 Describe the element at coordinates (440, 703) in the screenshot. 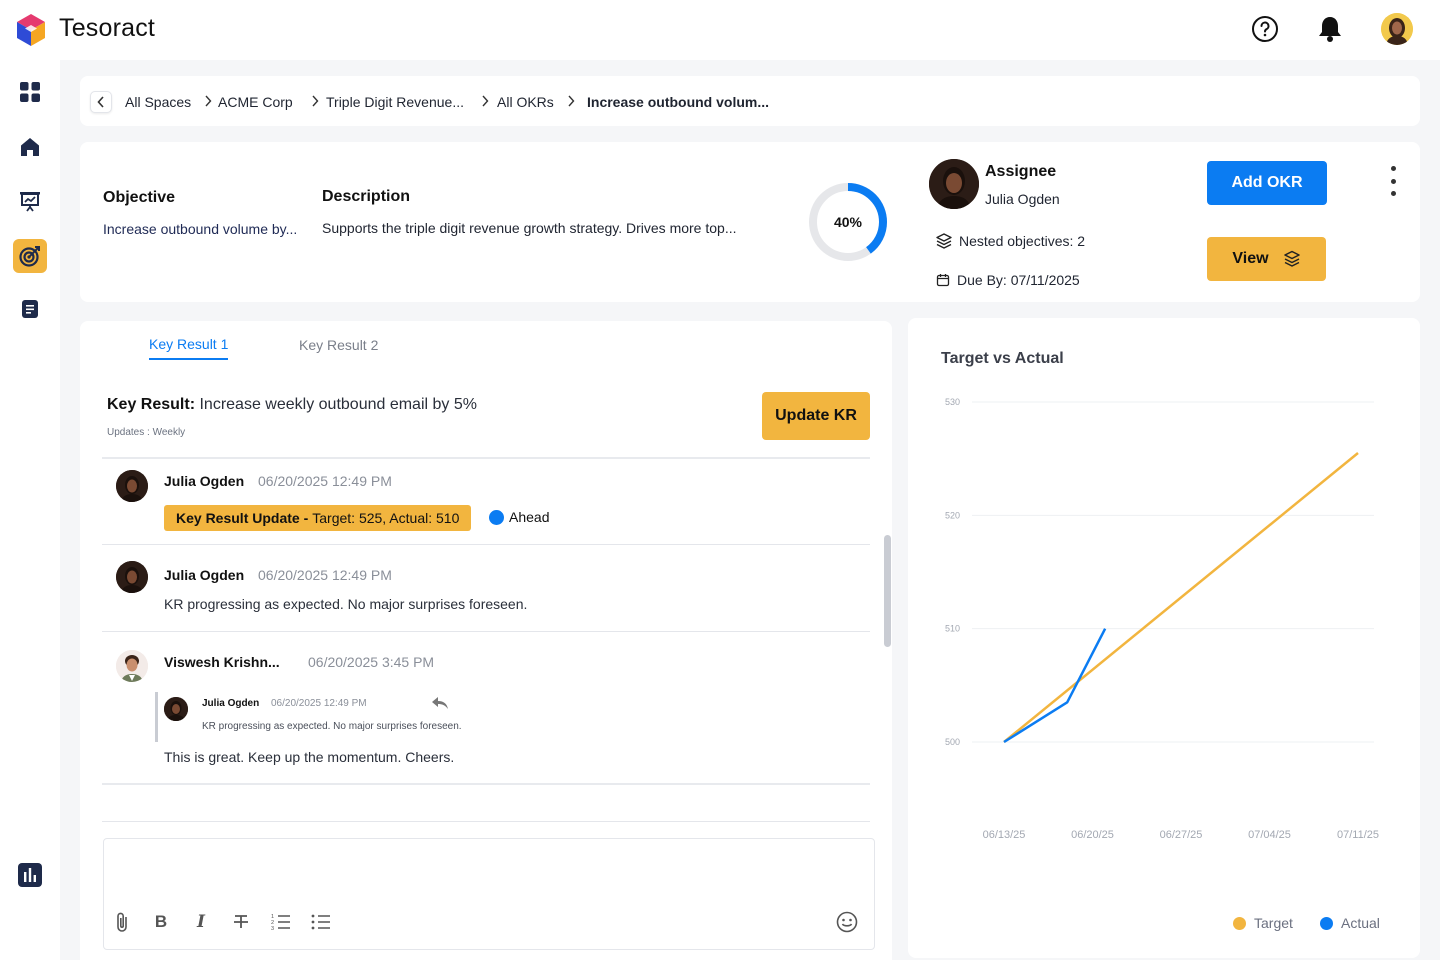

I see `reply-icon` at that location.